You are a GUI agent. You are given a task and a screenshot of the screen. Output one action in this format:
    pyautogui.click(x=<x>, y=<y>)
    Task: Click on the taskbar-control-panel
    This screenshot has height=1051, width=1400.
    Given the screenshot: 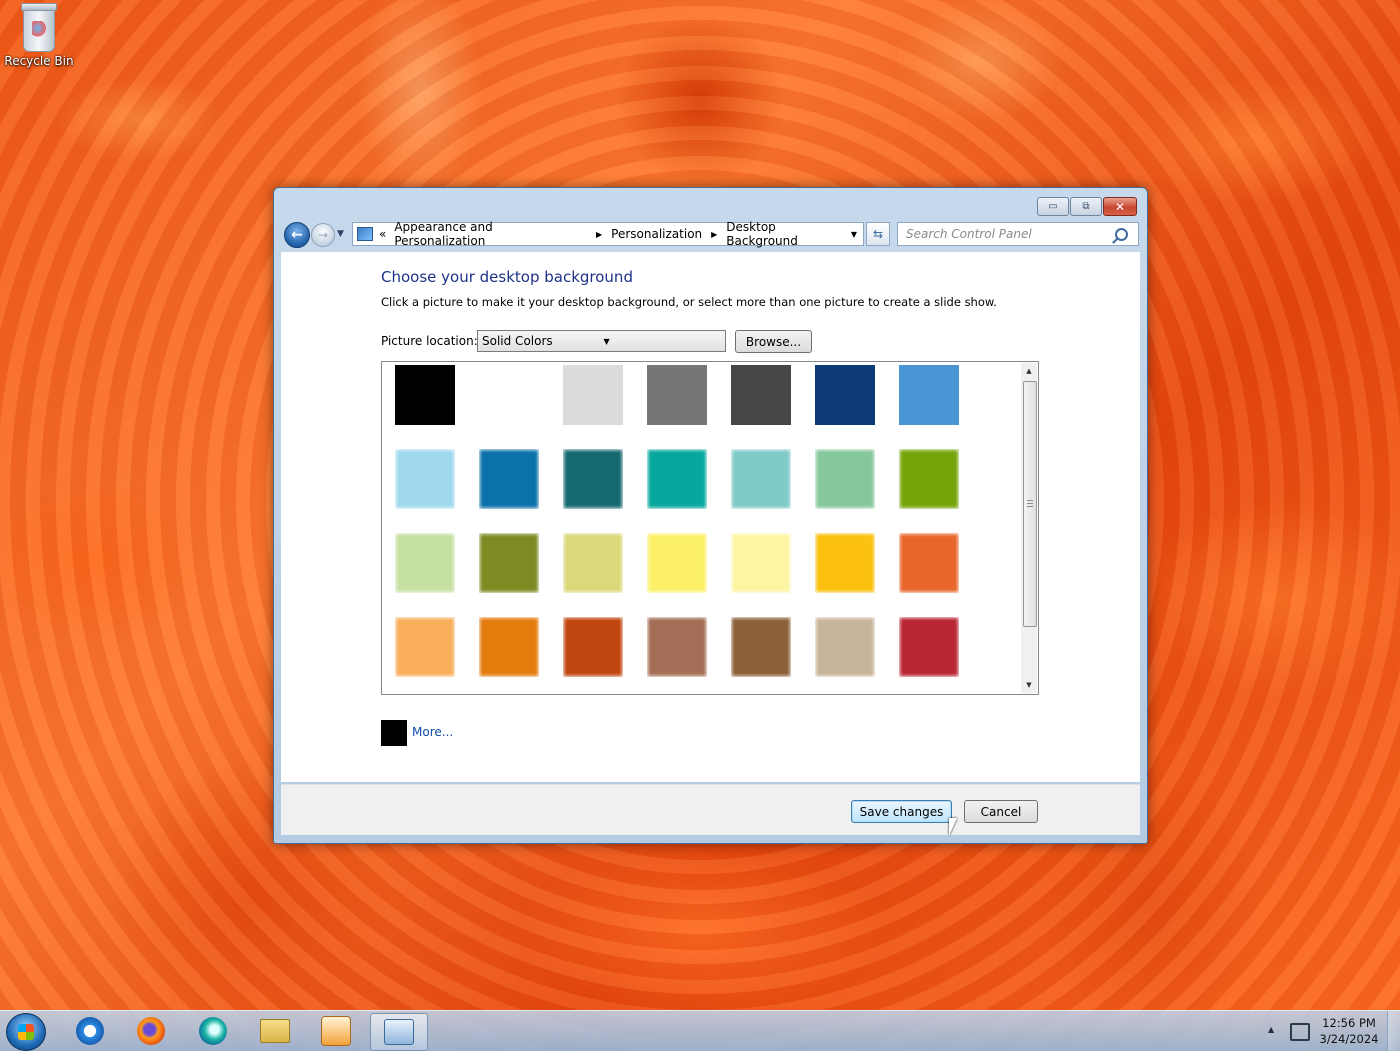 What is the action you would take?
    pyautogui.click(x=399, y=1032)
    